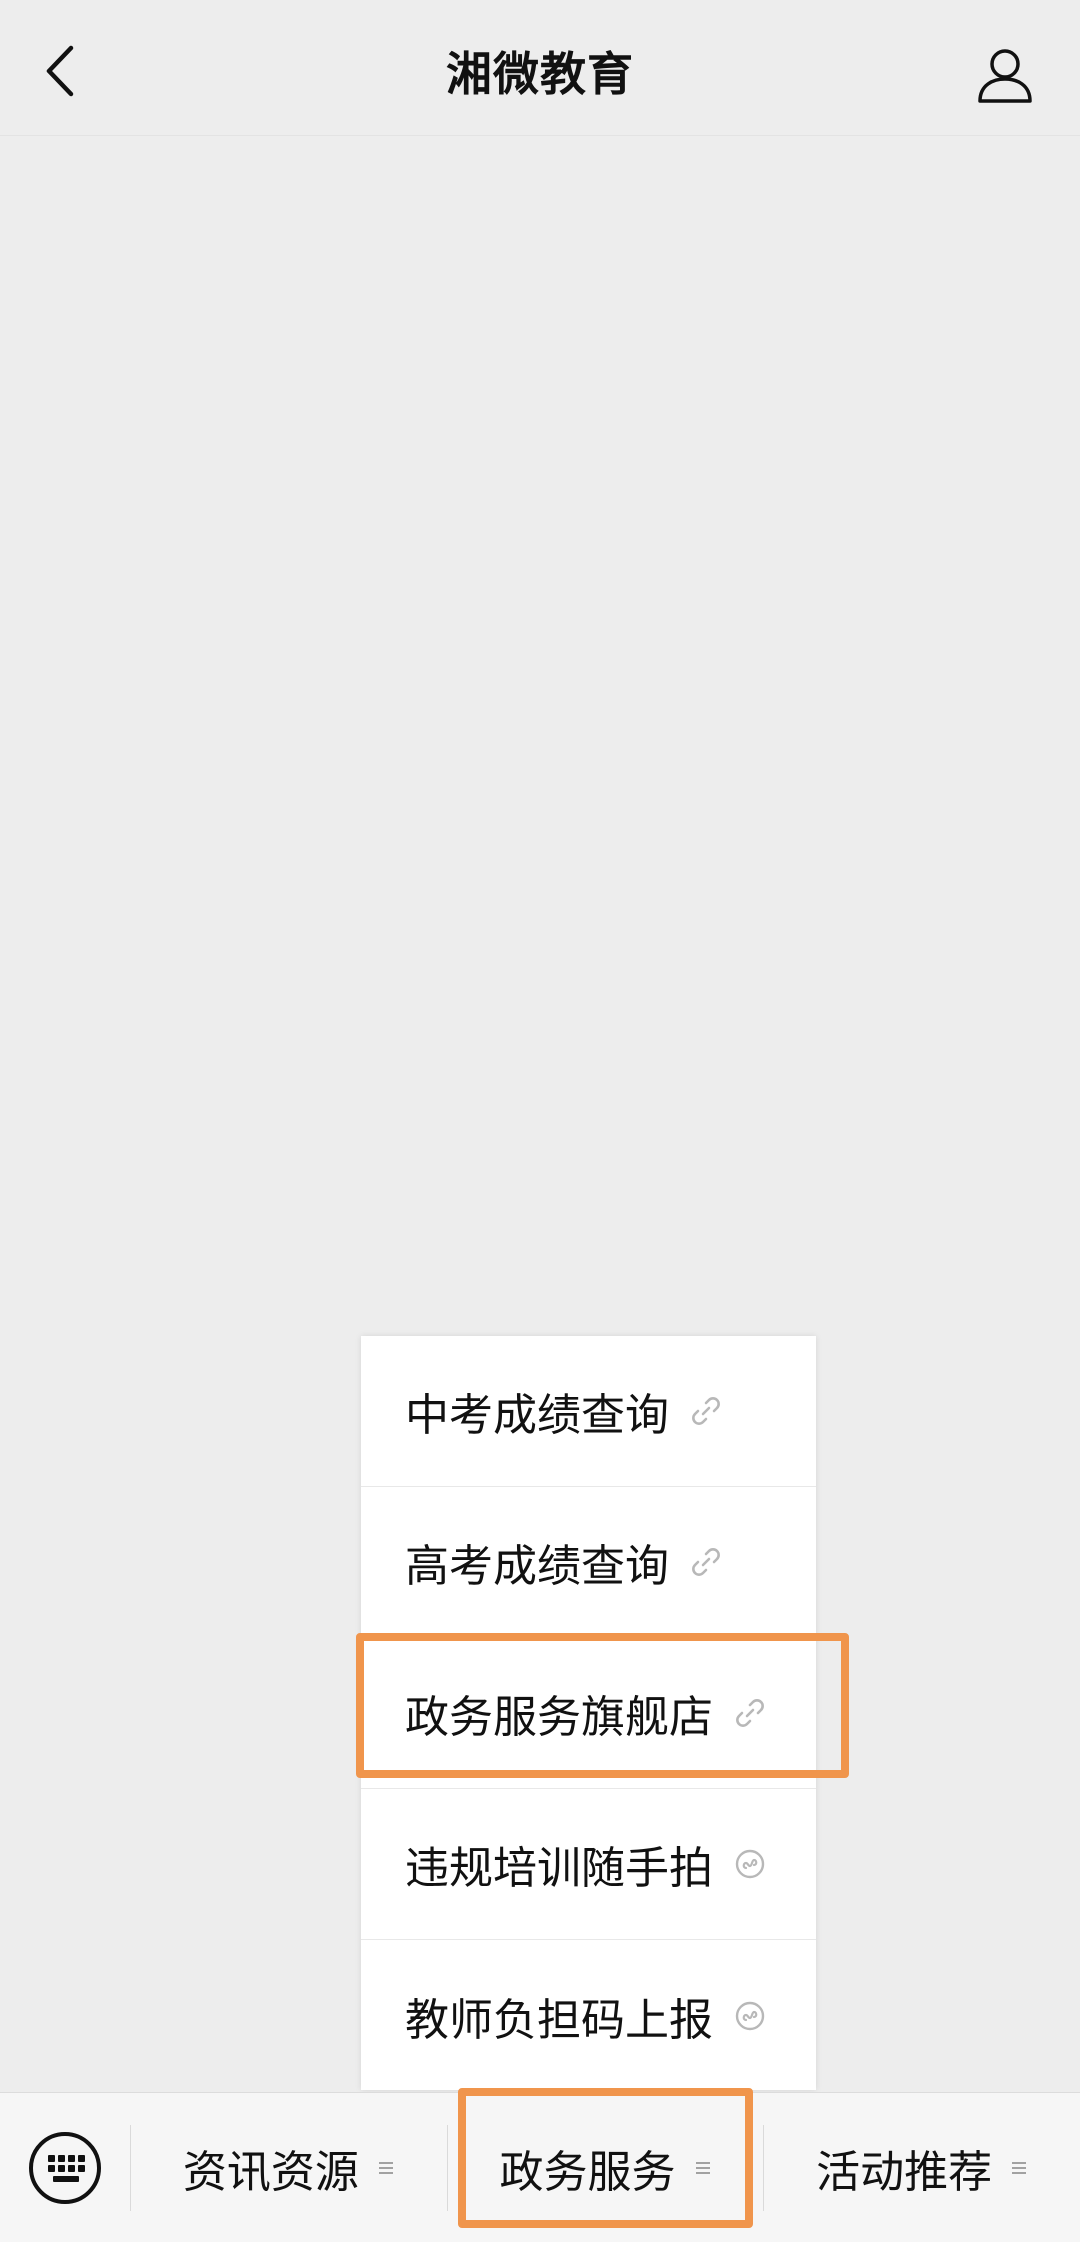 The image size is (1080, 2242). What do you see at coordinates (559, 1868) in the screenshot?
I see `menu-item-label: 违规培训随手拍` at bounding box center [559, 1868].